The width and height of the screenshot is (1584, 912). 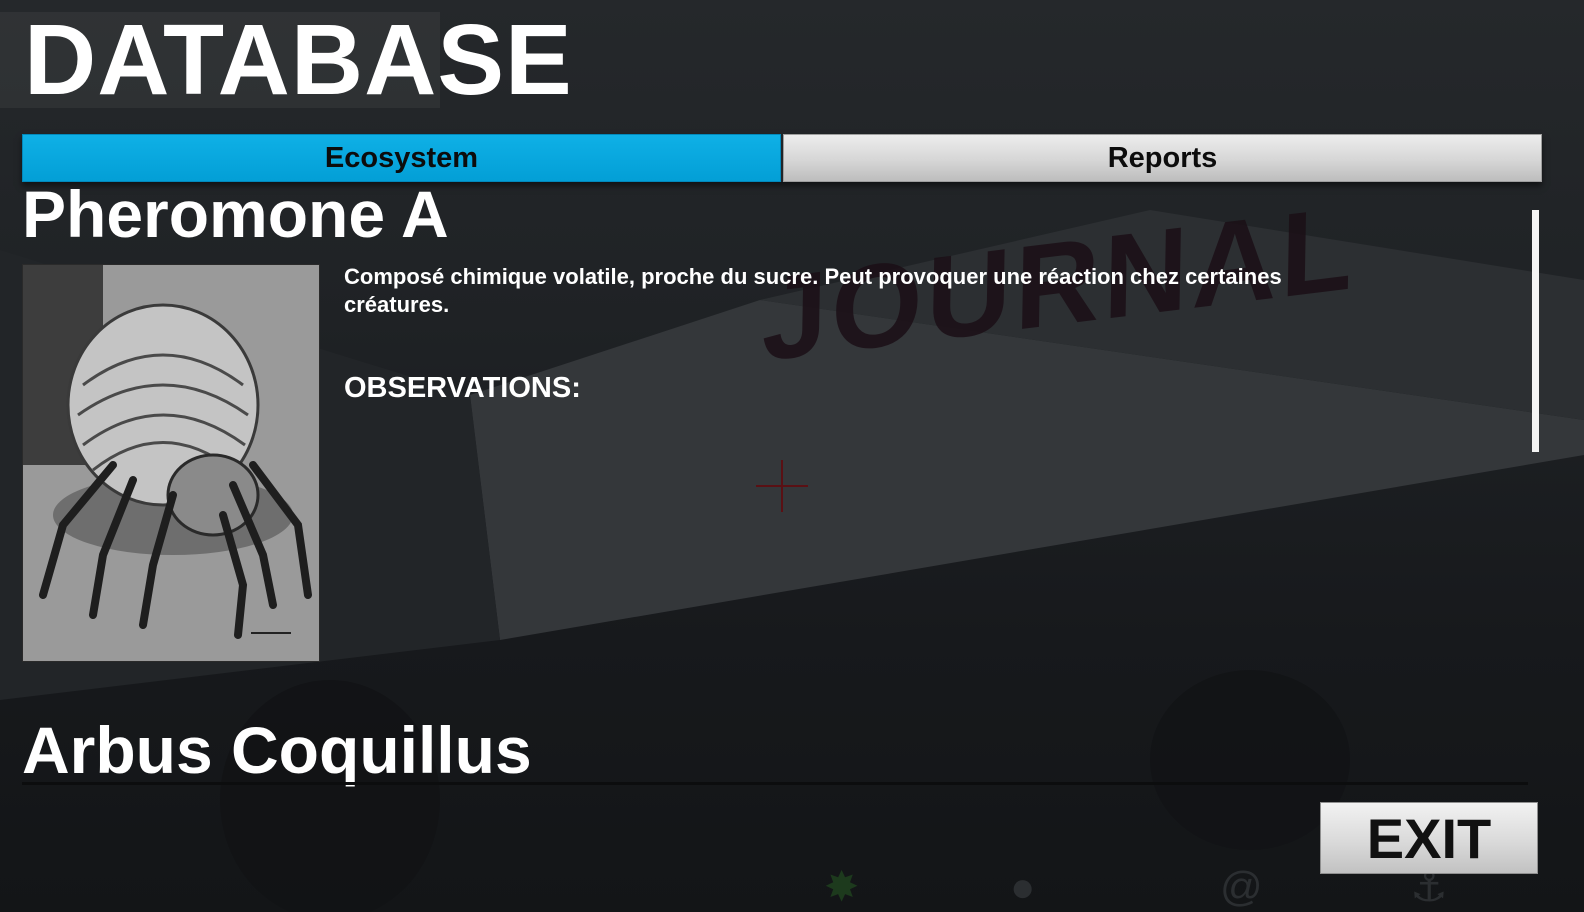 I want to click on mite-head, so click(x=213, y=495).